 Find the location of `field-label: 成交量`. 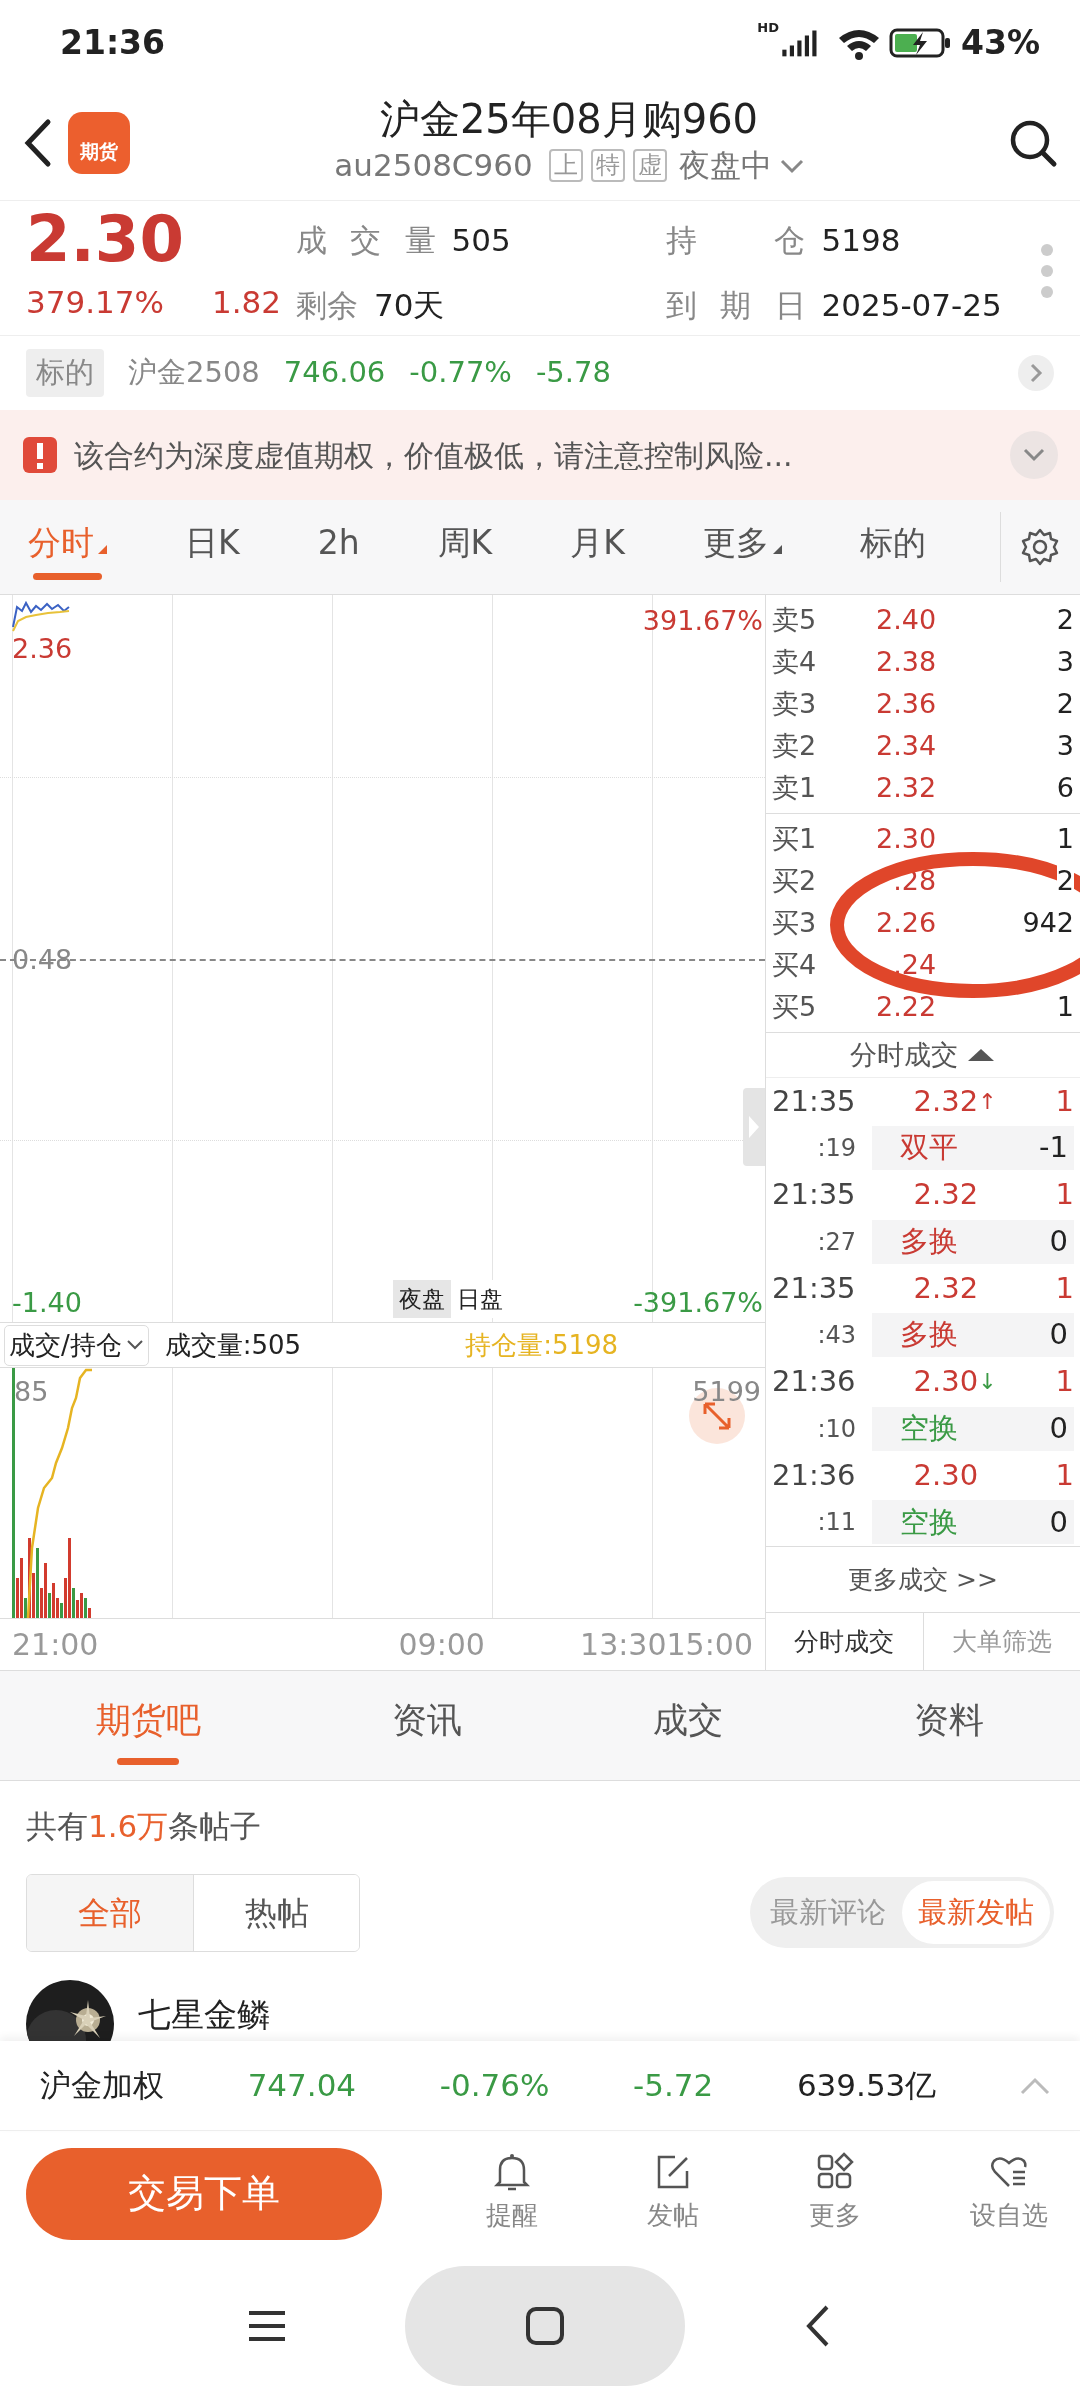

field-label: 成交量 is located at coordinates (366, 240).